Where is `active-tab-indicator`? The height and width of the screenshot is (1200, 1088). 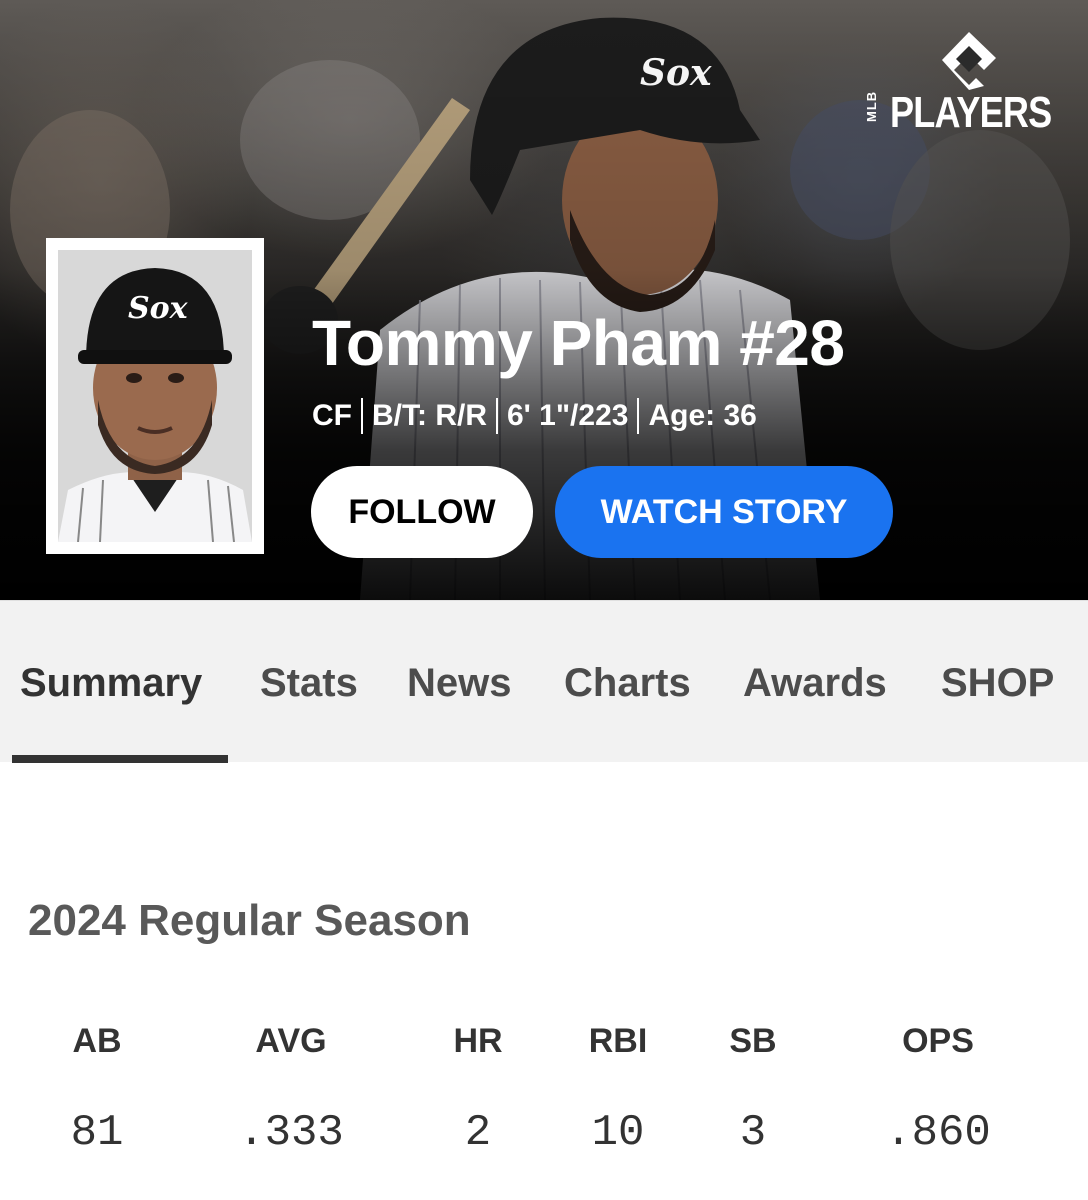 active-tab-indicator is located at coordinates (120, 759).